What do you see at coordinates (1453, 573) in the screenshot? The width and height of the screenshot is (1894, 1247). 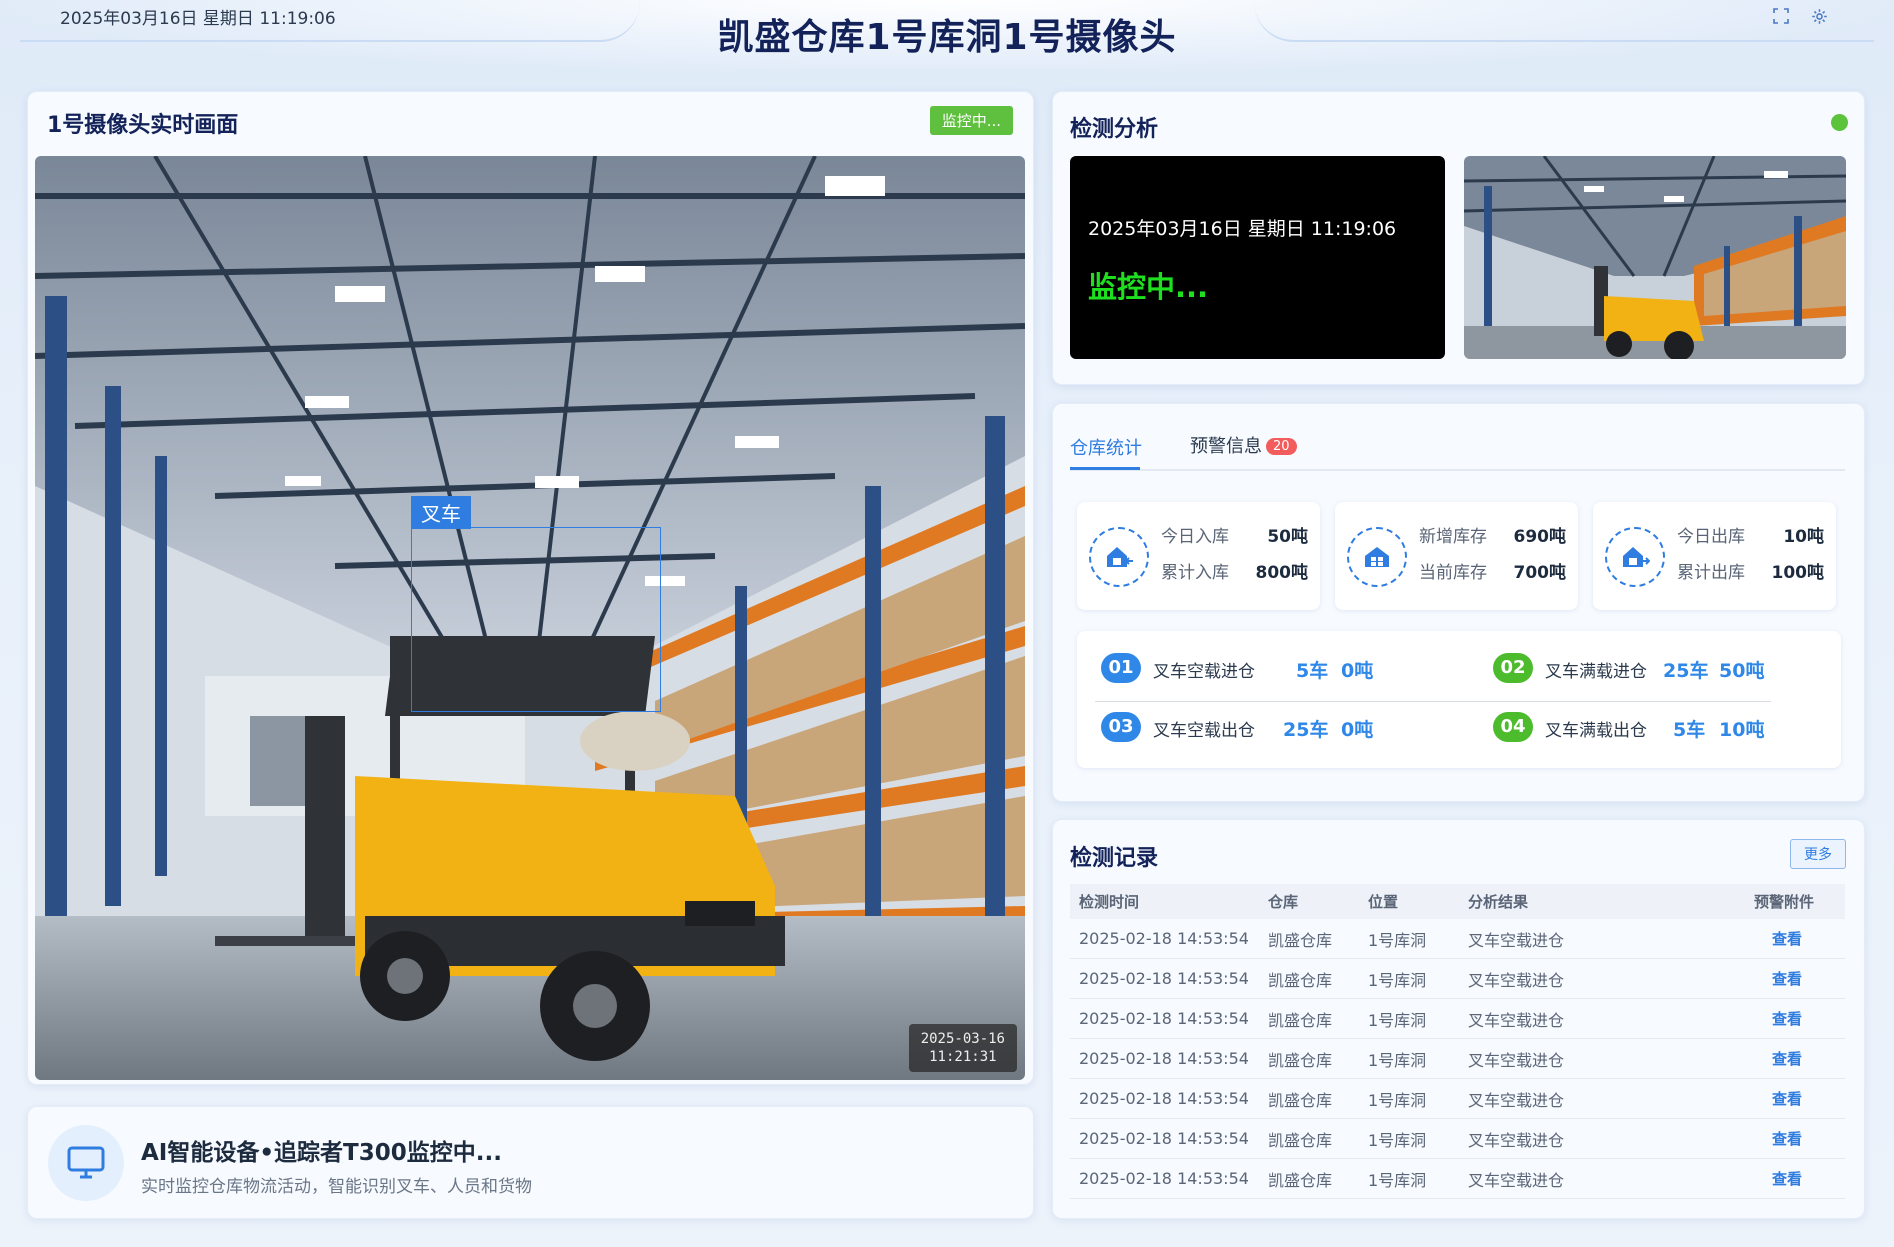 I see `stat-label: 当前库存` at bounding box center [1453, 573].